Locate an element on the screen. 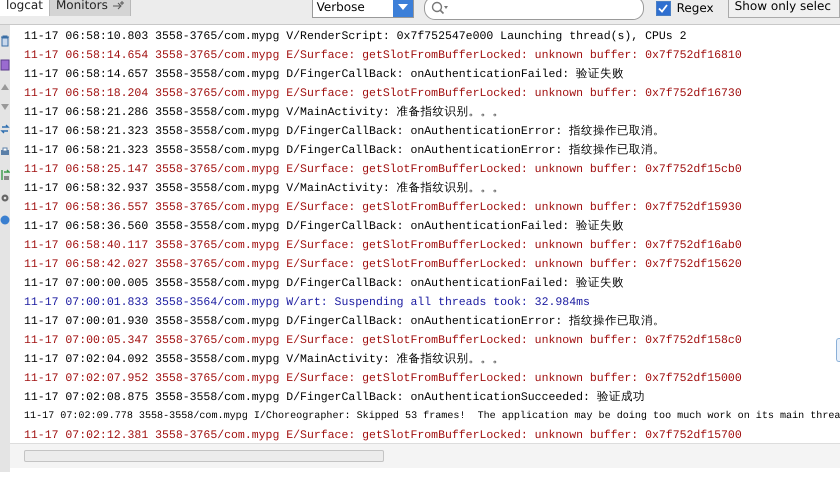  log-line: 11-17 06:58:40.117 3558-3765/com.mypg E/Surface: getSlotFromBufferLocked: unknown buffer: 0x7f752df16ab0 is located at coordinates (383, 246).